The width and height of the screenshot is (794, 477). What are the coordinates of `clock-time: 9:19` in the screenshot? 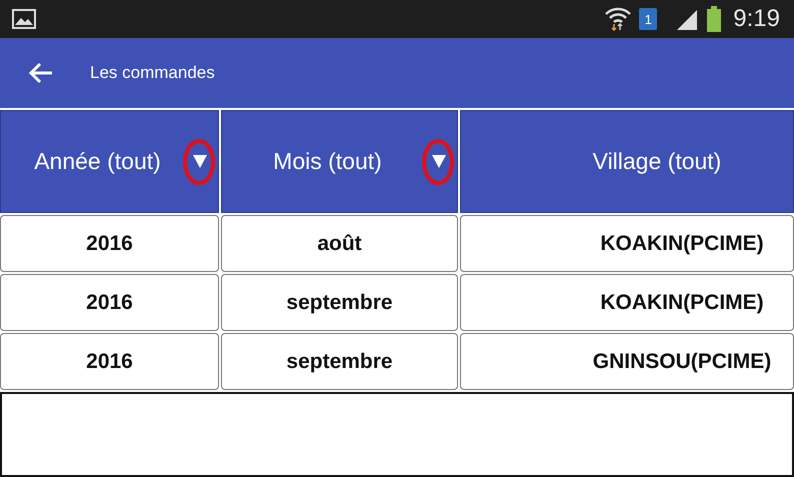 It's located at (756, 19).